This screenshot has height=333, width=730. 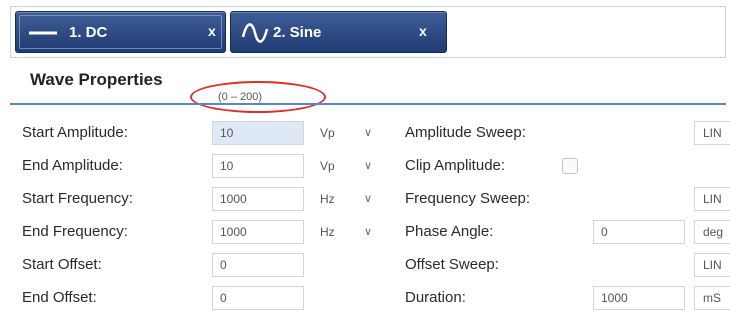 What do you see at coordinates (212, 31) in the screenshot?
I see `tab-dc-close-button: x` at bounding box center [212, 31].